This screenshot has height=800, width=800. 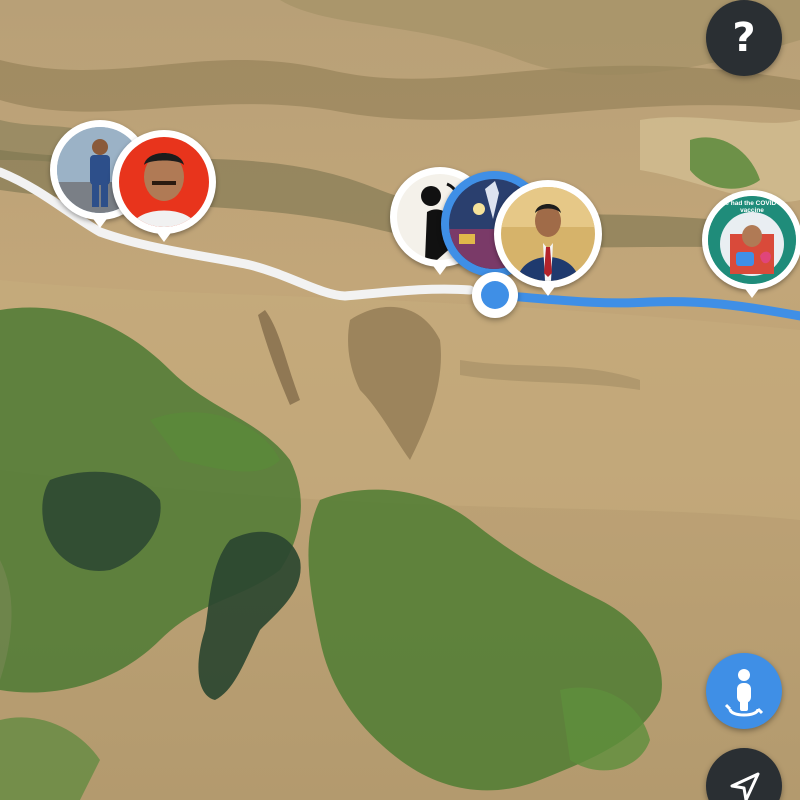 I want to click on vaccine-badge-photo: I've had the COVID-19 vaccine, so click(x=752, y=240).